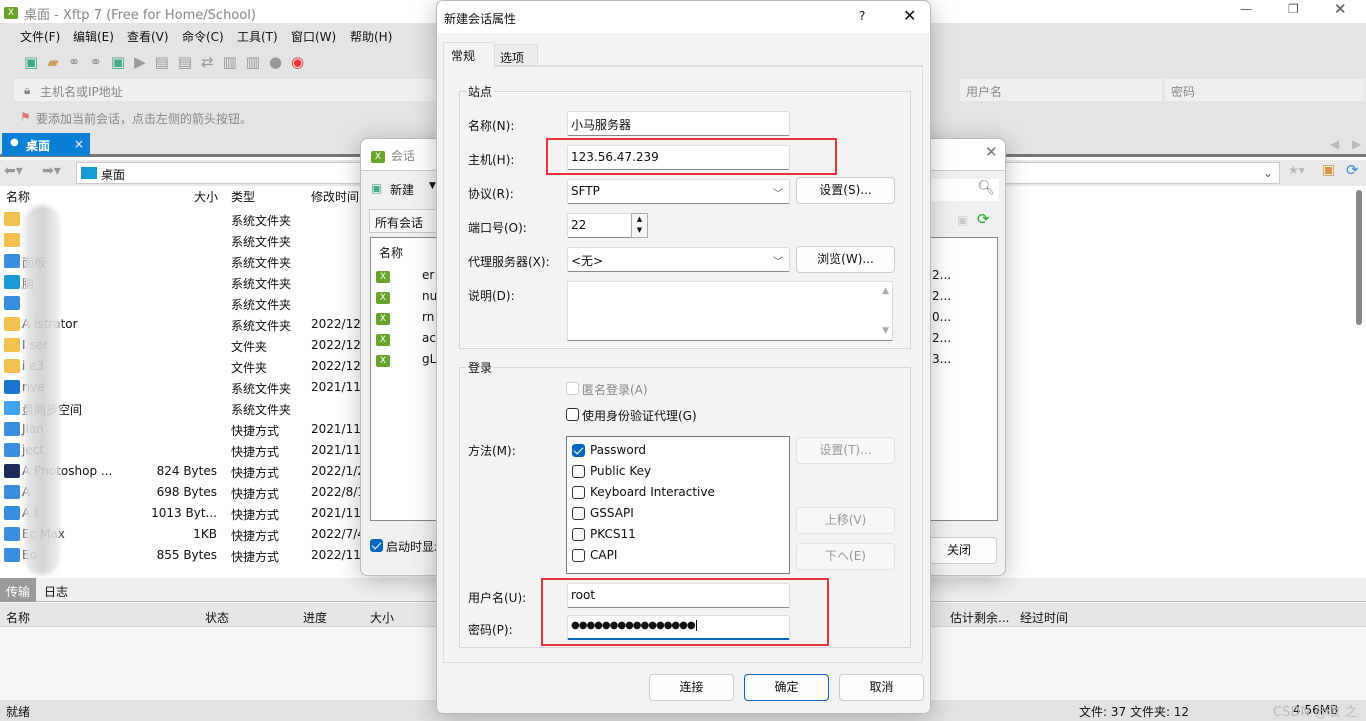 This screenshot has height=721, width=1366. Describe the element at coordinates (691, 687) in the screenshot. I see `connect-button: 连接` at that location.